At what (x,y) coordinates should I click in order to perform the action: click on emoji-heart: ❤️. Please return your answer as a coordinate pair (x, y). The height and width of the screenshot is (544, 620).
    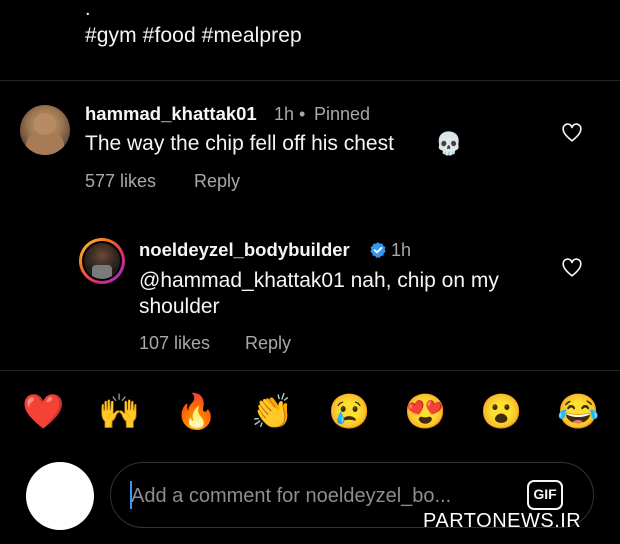
    Looking at the image, I should click on (43, 412).